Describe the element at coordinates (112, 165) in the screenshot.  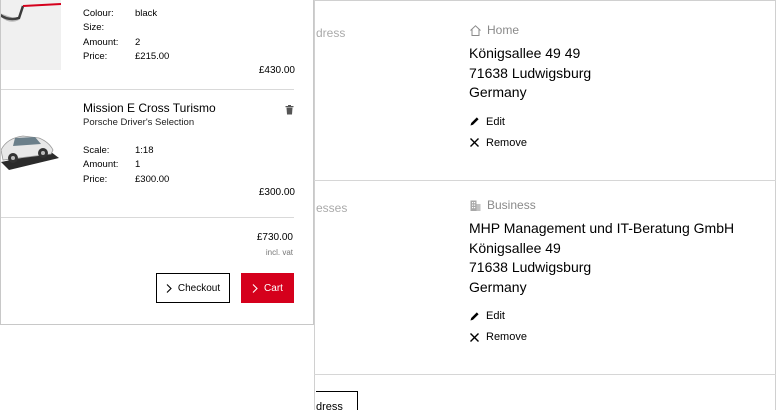
I see `attribute-row: Amount: 1` at that location.